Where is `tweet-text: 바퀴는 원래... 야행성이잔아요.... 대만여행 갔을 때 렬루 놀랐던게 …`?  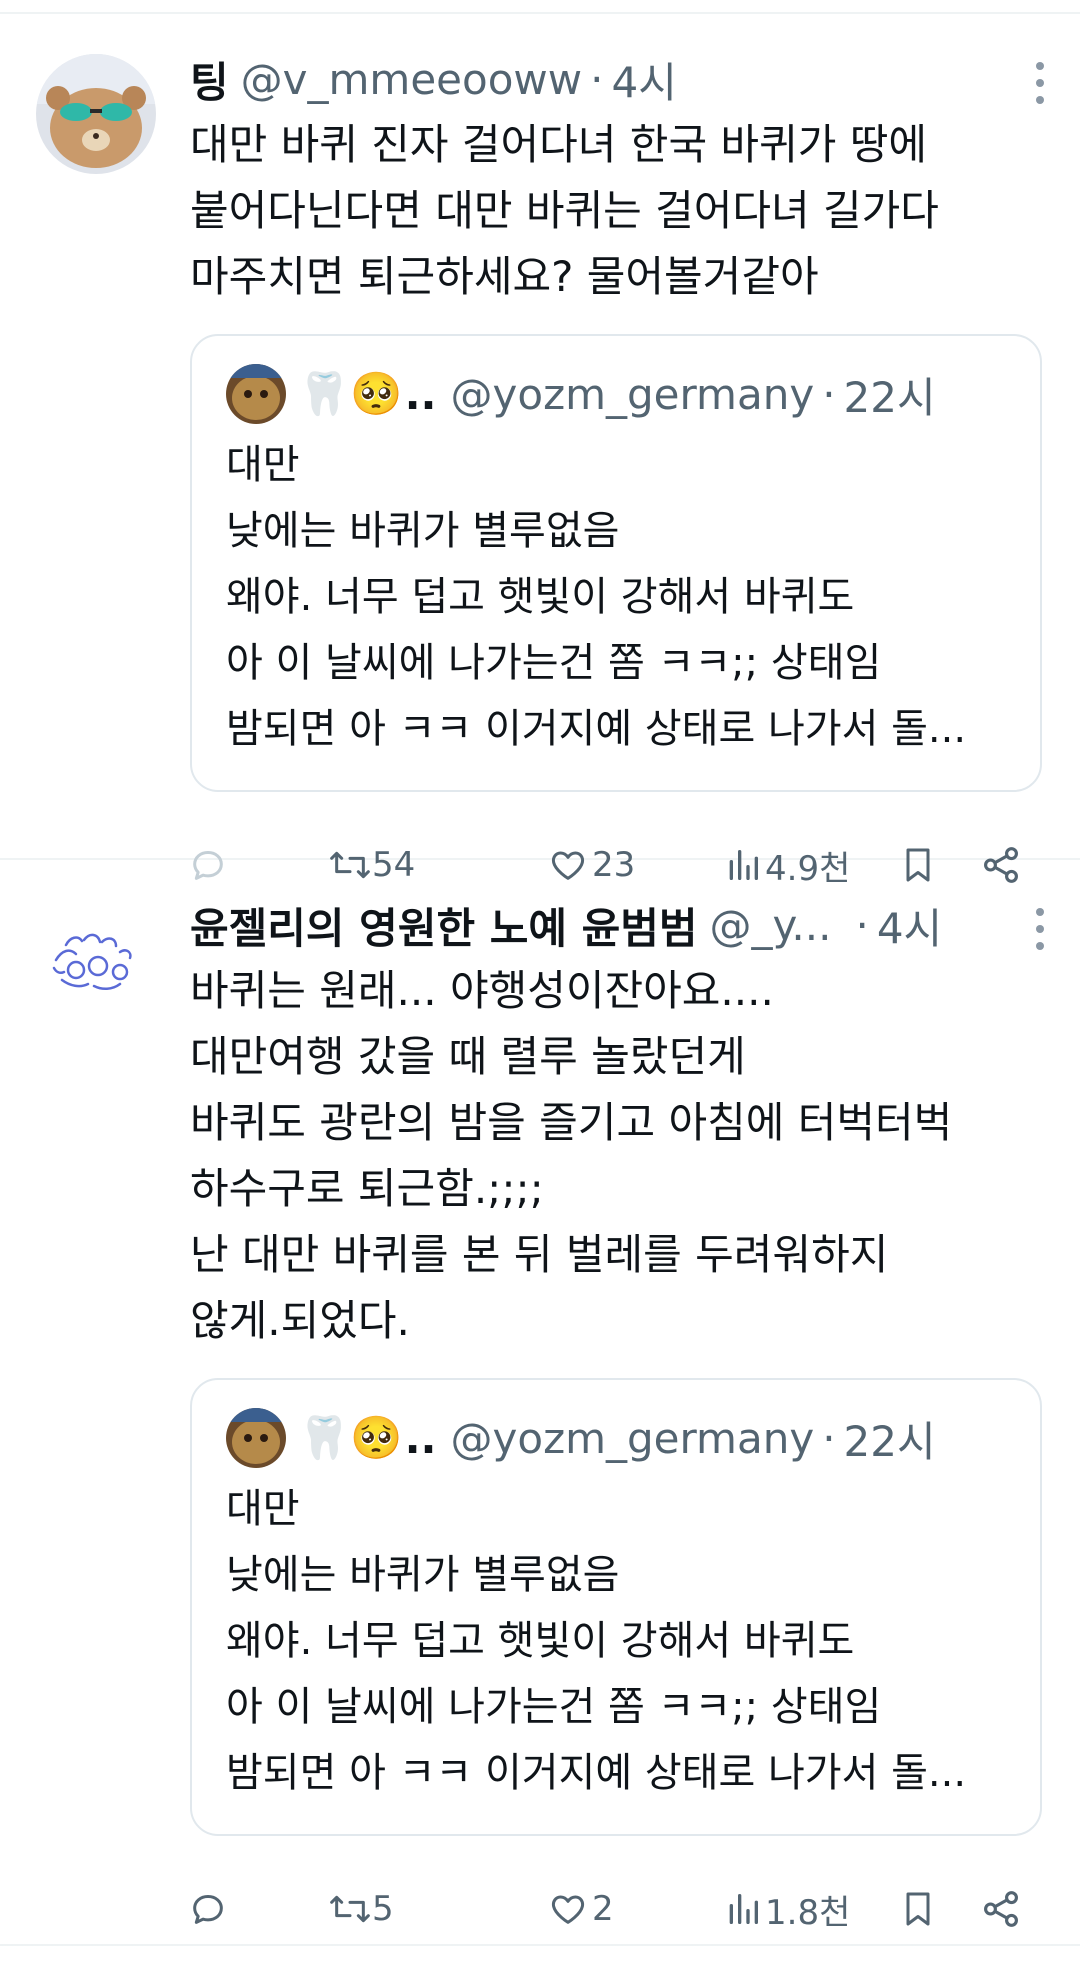 tweet-text: 바퀴는 원래... 야행성이잔아요.... 대만여행 갔을 때 렬루 놀랐던게 … is located at coordinates (571, 1155).